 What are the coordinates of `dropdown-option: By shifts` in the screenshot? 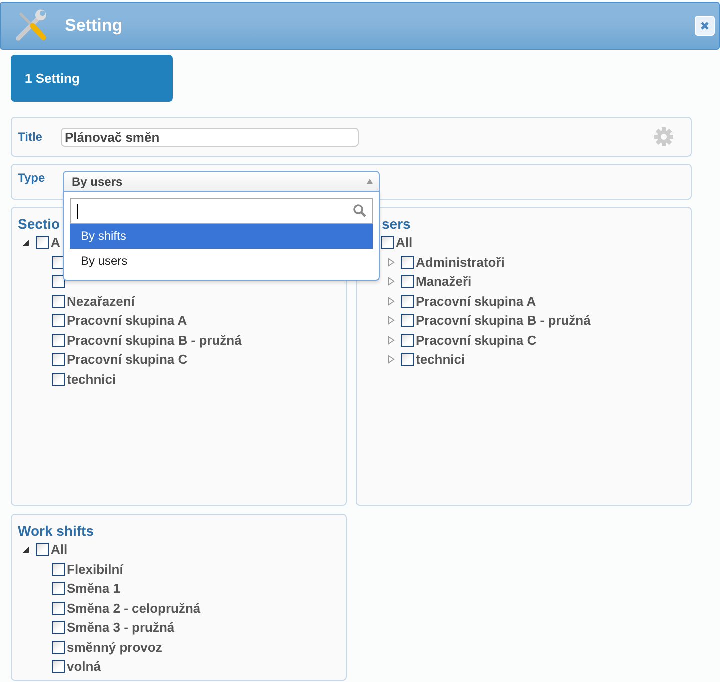 It's located at (221, 236).